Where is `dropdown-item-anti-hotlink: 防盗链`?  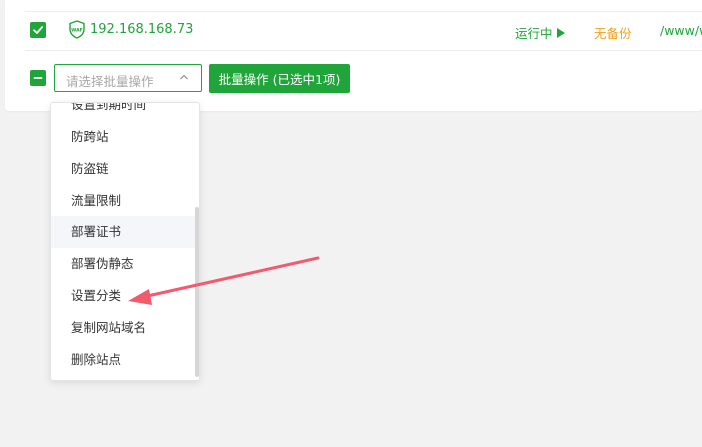 dropdown-item-anti-hotlink: 防盗链 is located at coordinates (125, 169).